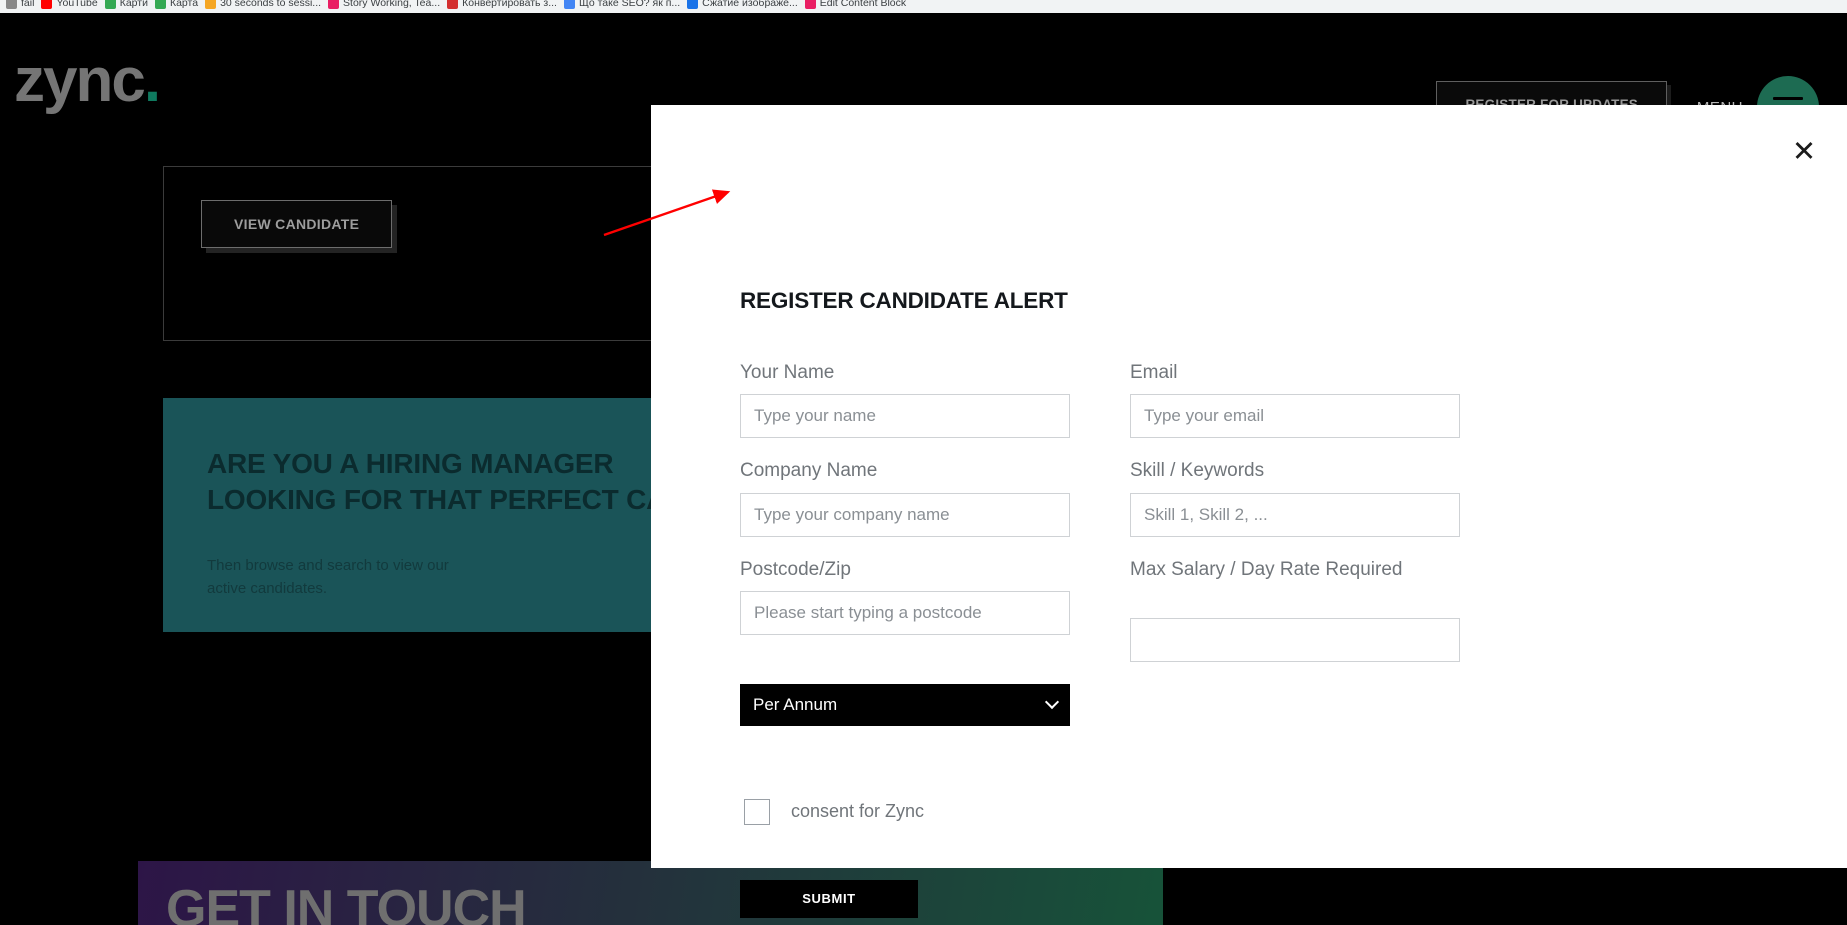 The height and width of the screenshot is (925, 1847). What do you see at coordinates (1266, 569) in the screenshot?
I see `max-salary-label: Max Salary / Day Rate Required` at bounding box center [1266, 569].